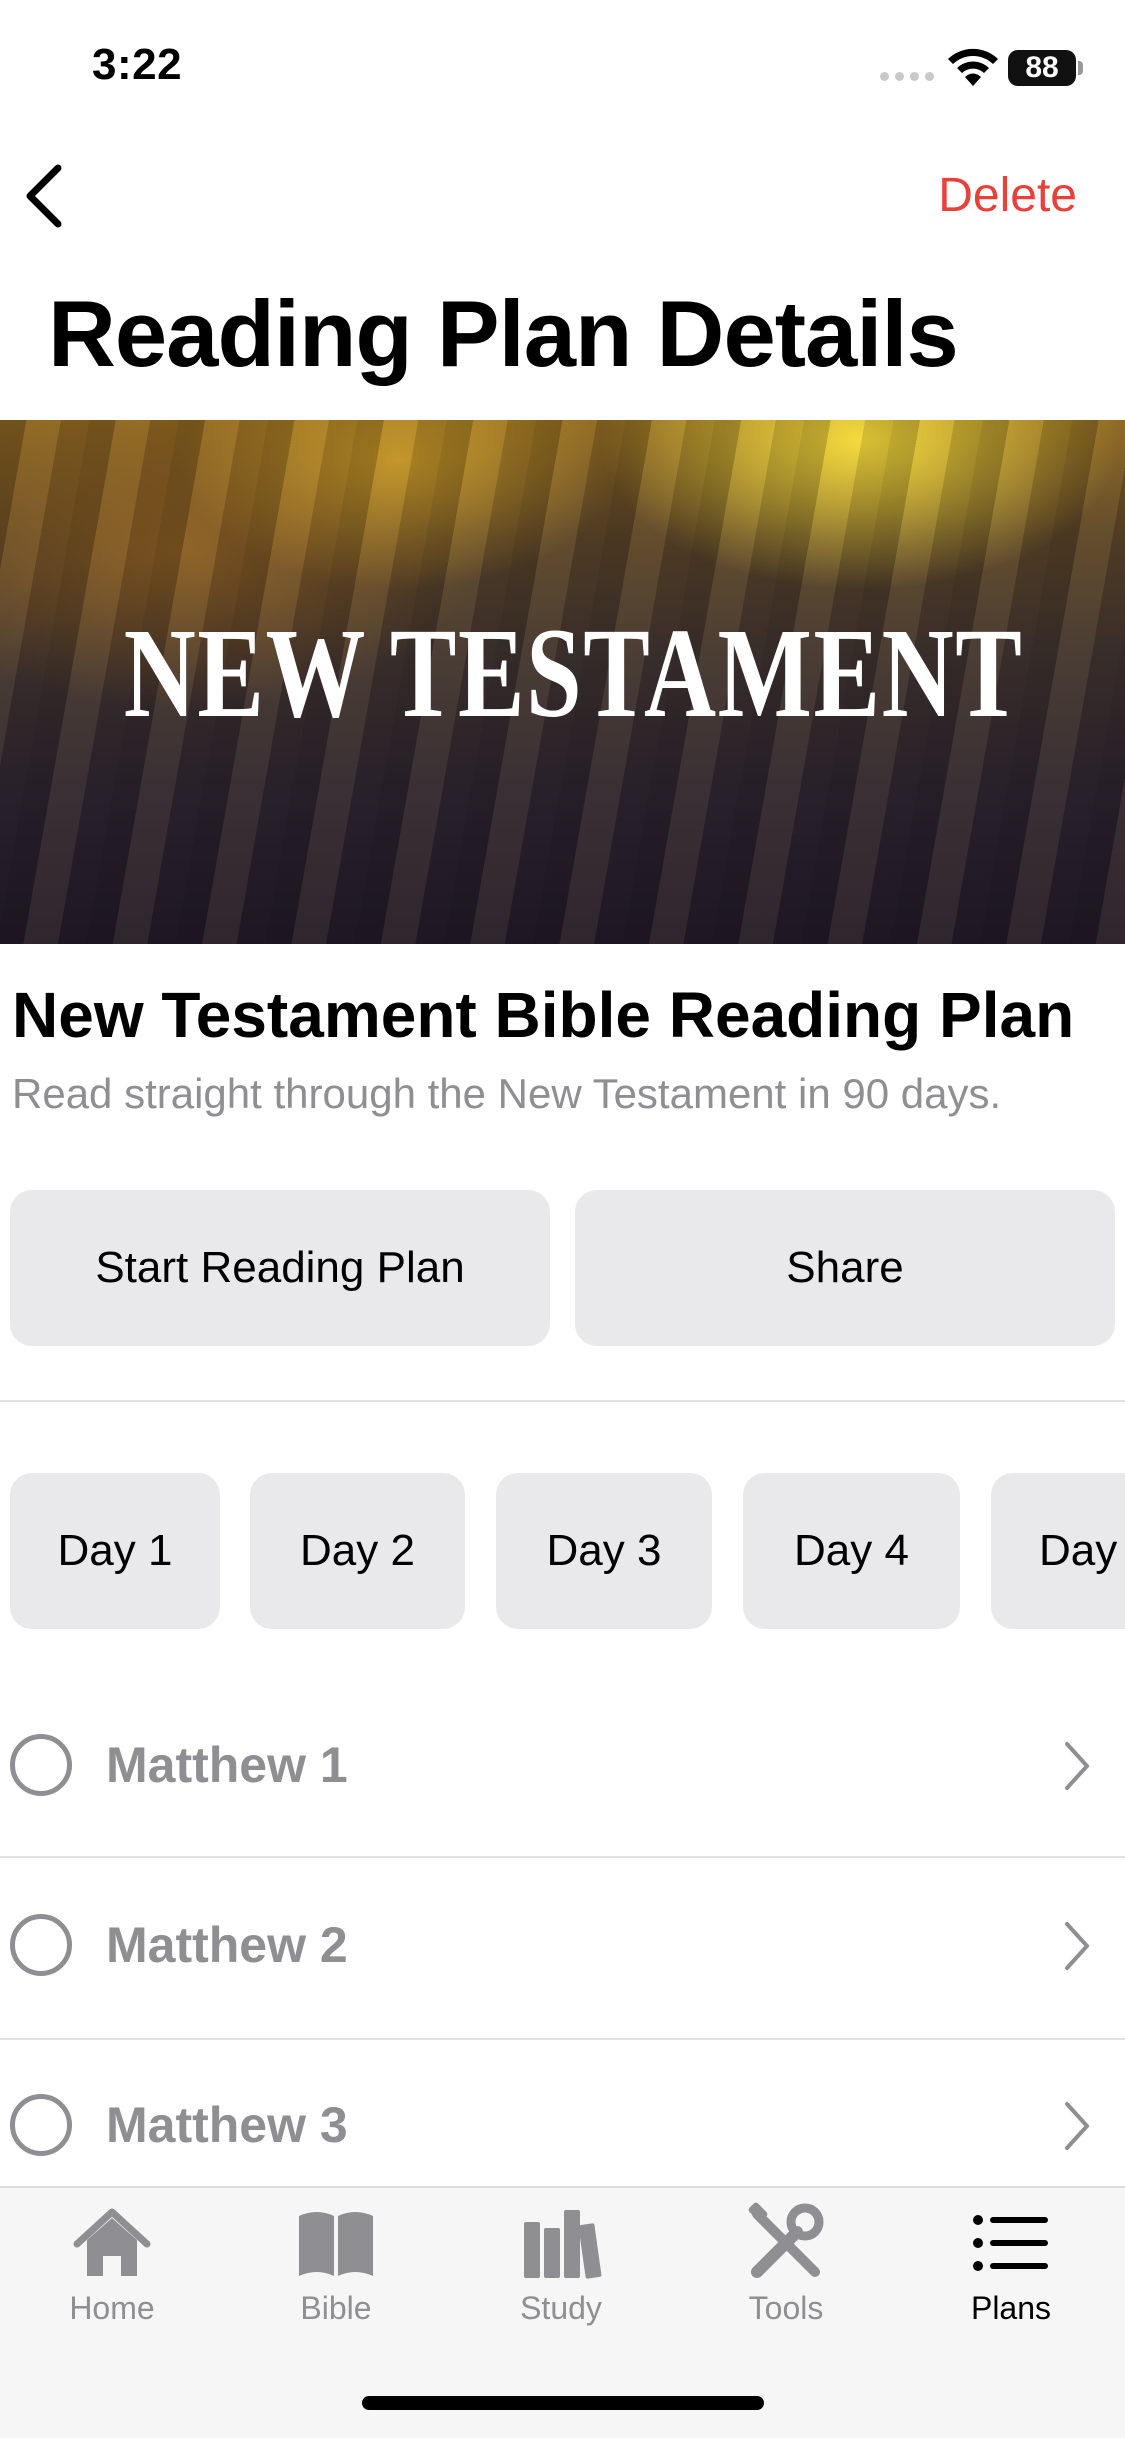 Image resolution: width=1125 pixels, height=2438 pixels. I want to click on tab-home: Home, so click(112, 2263).